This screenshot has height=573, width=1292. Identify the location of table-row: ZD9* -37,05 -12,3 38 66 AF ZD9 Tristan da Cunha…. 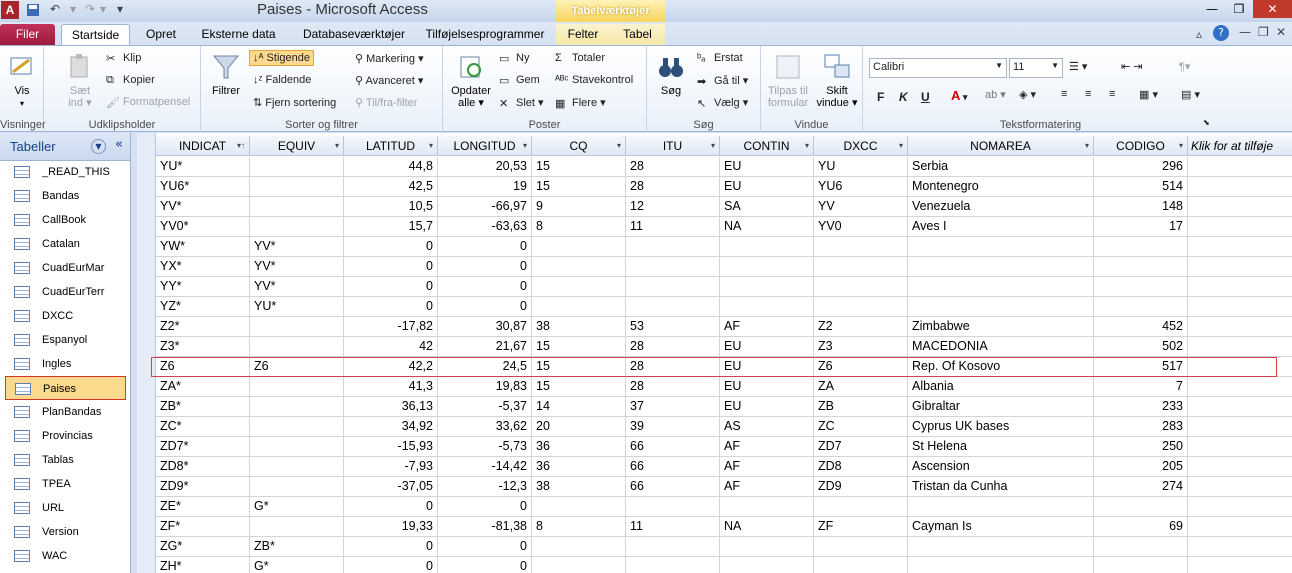
(714, 487).